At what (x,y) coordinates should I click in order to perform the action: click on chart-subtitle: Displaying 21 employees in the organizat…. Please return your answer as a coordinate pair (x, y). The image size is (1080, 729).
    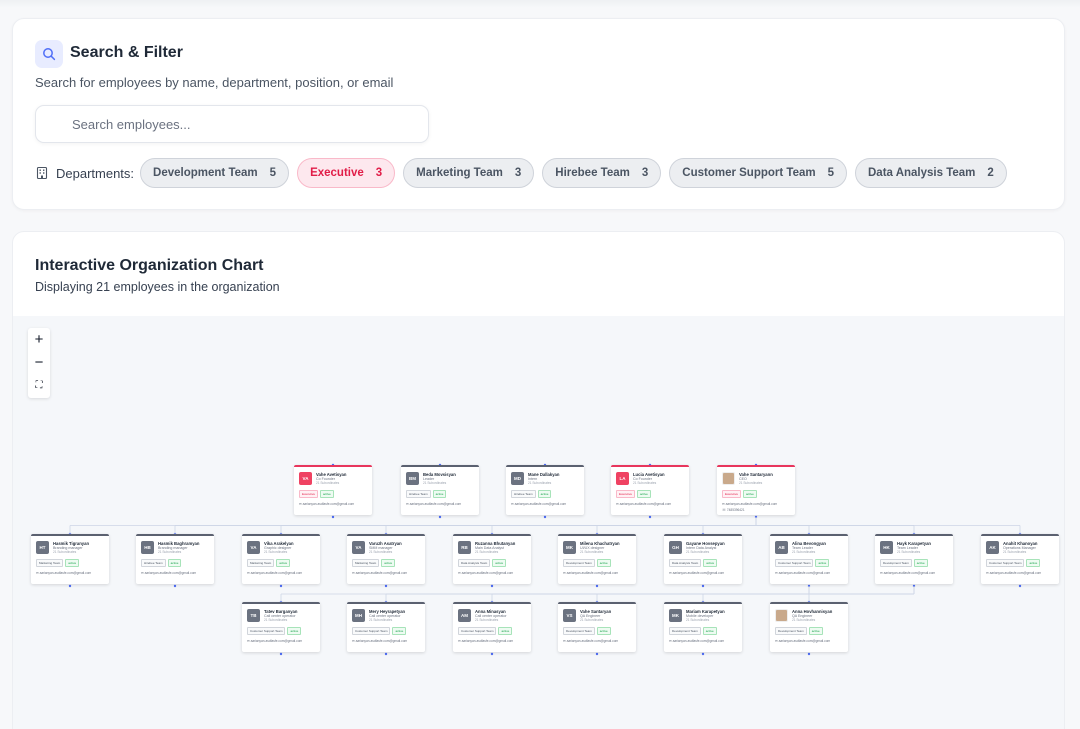
    Looking at the image, I should click on (157, 287).